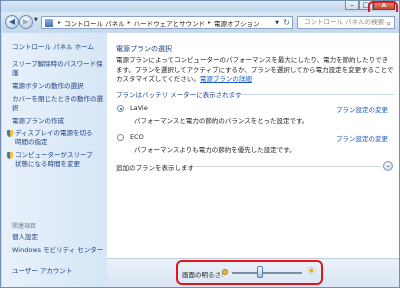 The width and height of the screenshot is (400, 288). I want to click on breadcrumb-control-panel: コントロール パネル, so click(94, 23).